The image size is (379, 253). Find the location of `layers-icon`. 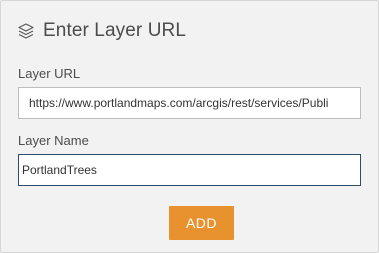

layers-icon is located at coordinates (26, 31).